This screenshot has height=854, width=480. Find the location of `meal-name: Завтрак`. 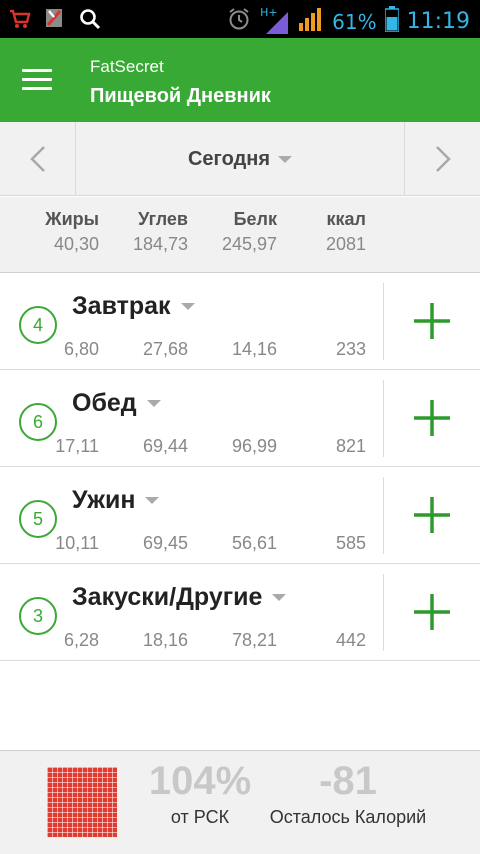

meal-name: Завтрак is located at coordinates (133, 306).